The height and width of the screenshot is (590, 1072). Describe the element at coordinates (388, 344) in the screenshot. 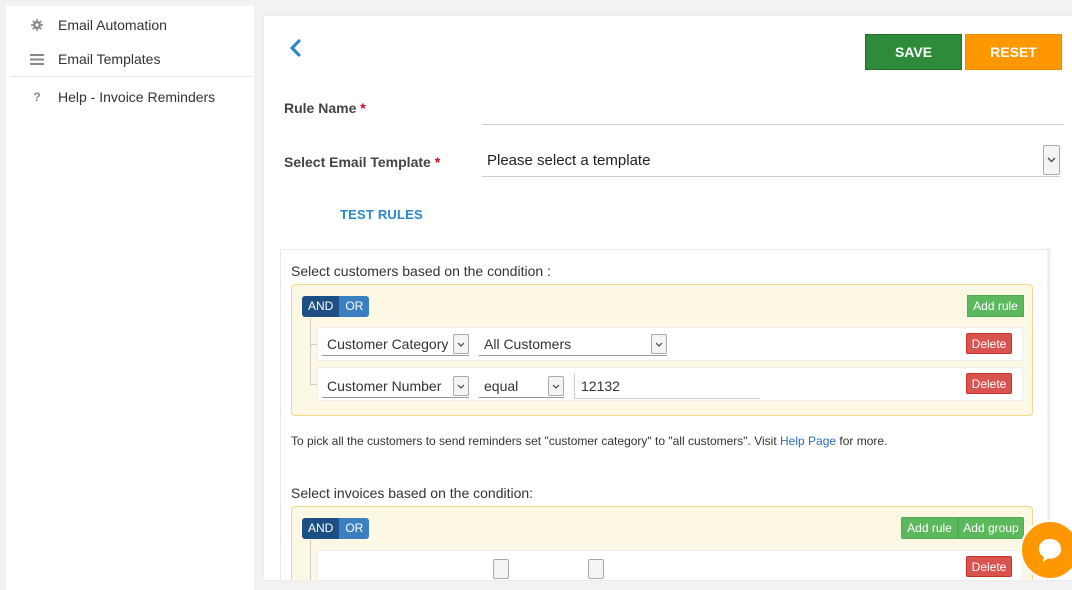

I see `rule-field-value: Customer Category` at that location.